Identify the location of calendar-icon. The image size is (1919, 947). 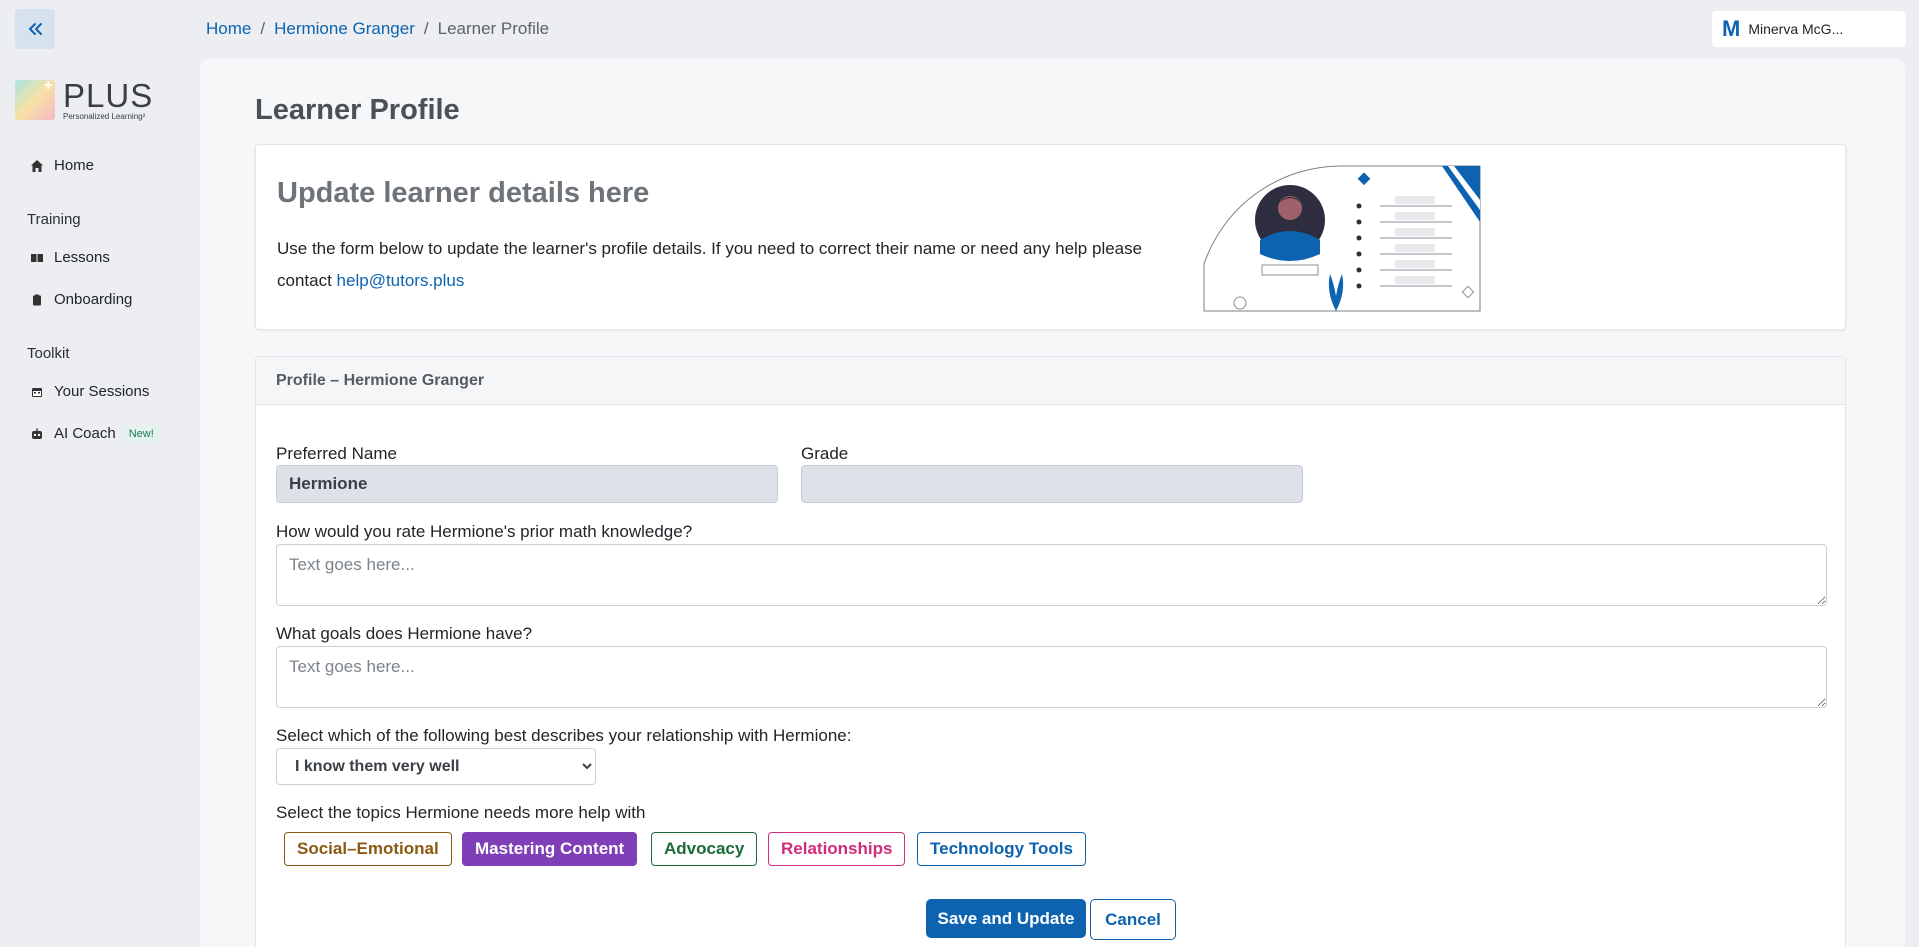
(37, 392).